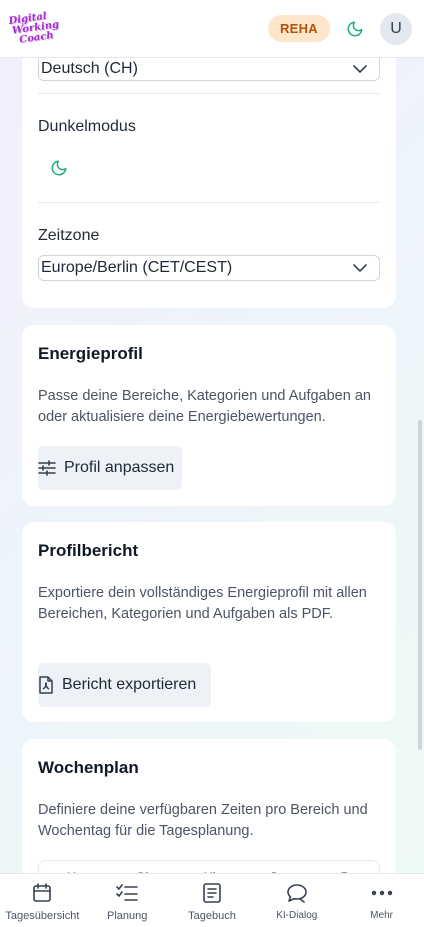 This screenshot has width=424, height=927. Describe the element at coordinates (396, 28) in the screenshot. I see `user-avatar: U` at that location.